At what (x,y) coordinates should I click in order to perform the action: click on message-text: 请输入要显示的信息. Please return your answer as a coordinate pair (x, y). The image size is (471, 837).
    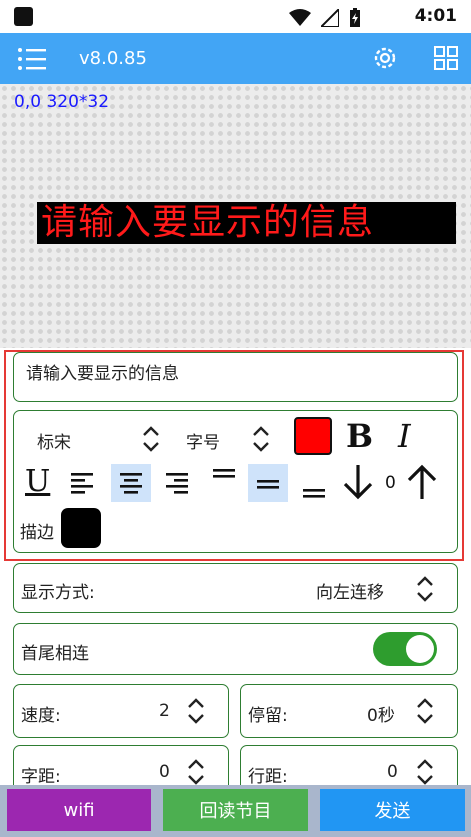
    Looking at the image, I should click on (102, 374).